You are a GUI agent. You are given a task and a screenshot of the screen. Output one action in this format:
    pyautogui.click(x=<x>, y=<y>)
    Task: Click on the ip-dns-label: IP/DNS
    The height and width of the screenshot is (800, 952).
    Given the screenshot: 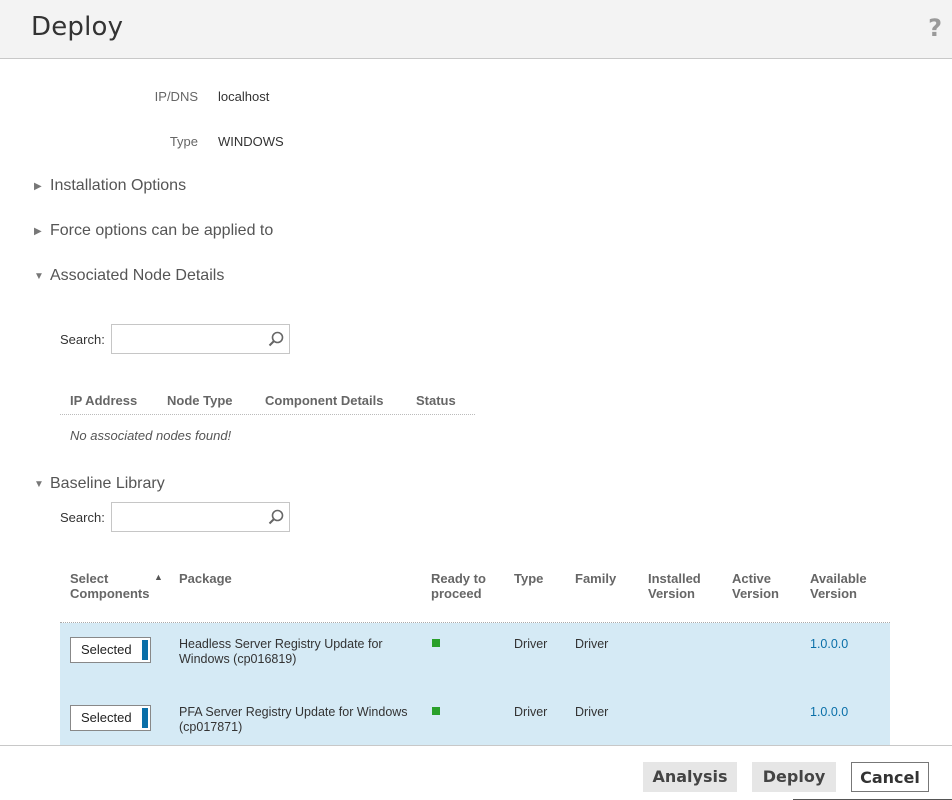 What is the action you would take?
    pyautogui.click(x=176, y=96)
    